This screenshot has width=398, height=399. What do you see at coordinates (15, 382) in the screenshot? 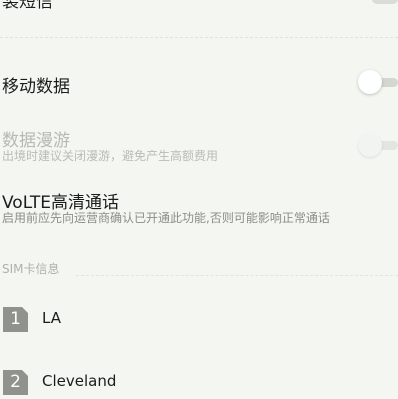
I see `sim-card-2-icon: 2` at bounding box center [15, 382].